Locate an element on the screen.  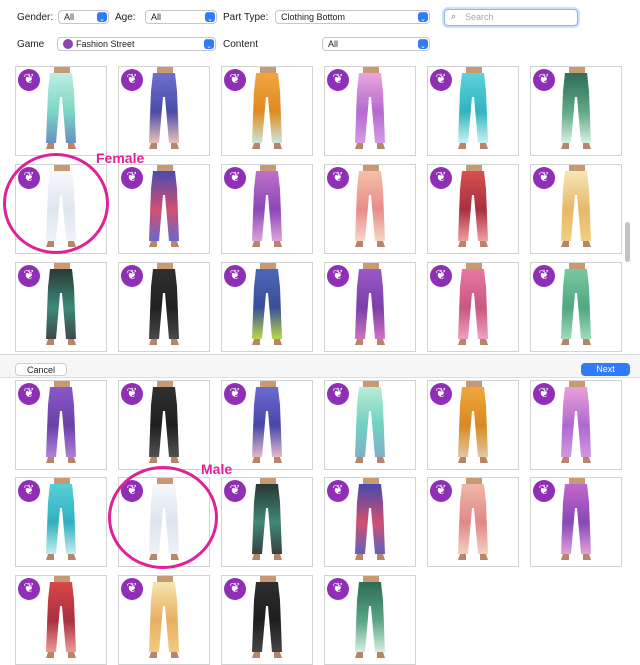
dialog-footer is located at coordinates (320, 366).